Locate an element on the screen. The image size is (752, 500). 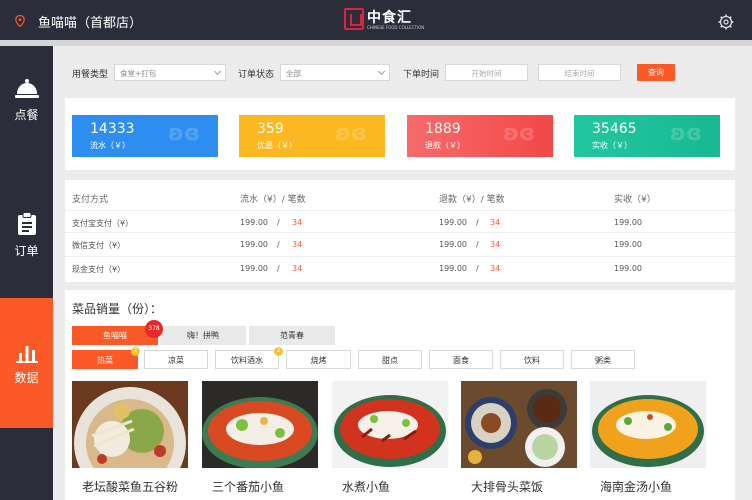
stat-caption: 优惠（￥） is located at coordinates (277, 145).